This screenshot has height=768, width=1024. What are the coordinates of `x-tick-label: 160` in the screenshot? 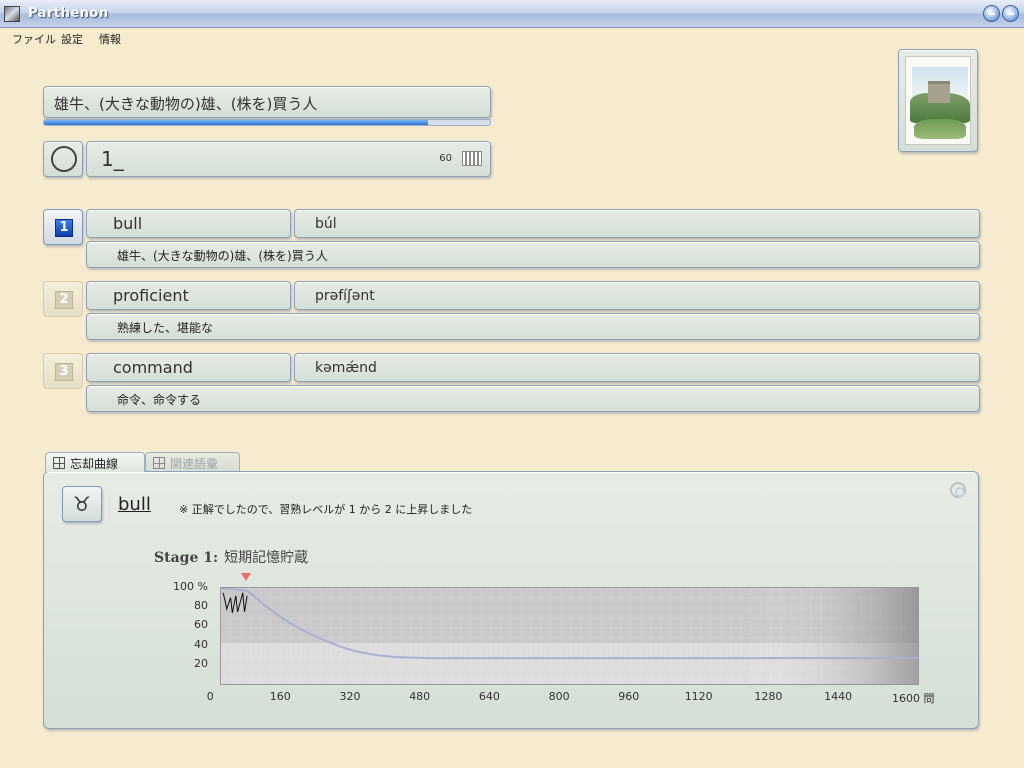 It's located at (280, 696).